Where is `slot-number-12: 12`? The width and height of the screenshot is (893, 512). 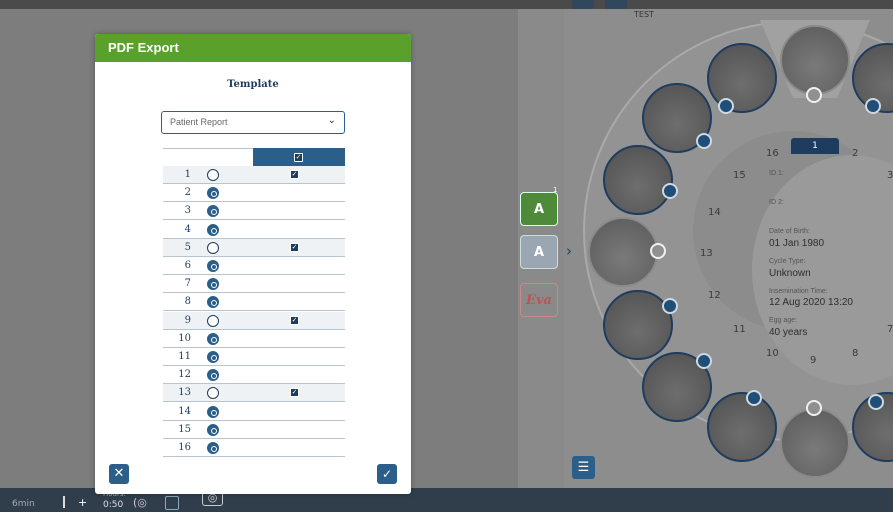
slot-number-12: 12 is located at coordinates (714, 295).